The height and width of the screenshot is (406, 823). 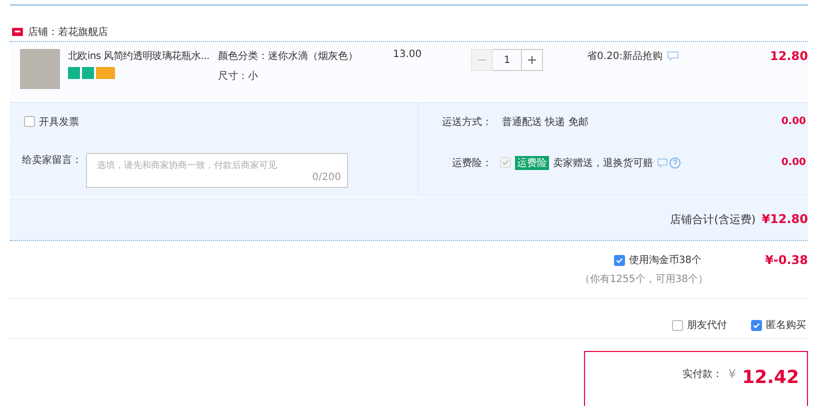 I want to click on shop-icon, so click(x=17, y=31).